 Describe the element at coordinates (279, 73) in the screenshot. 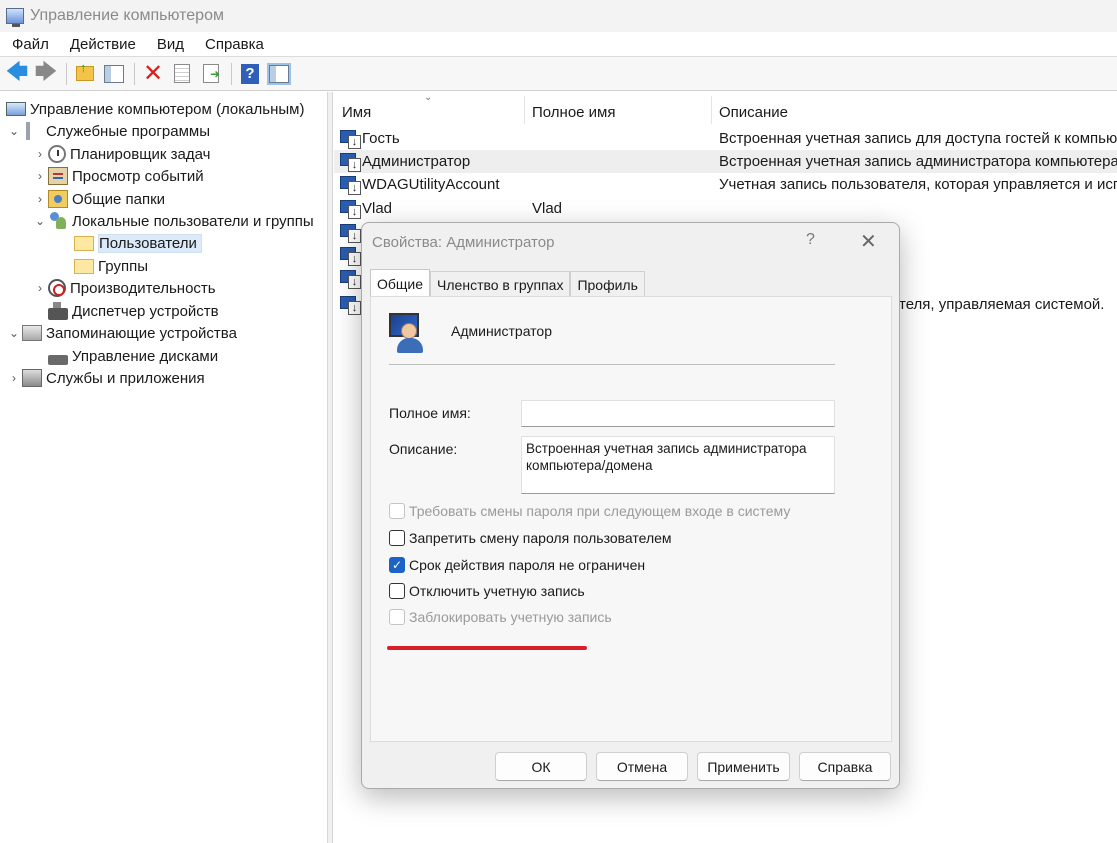

I see `show-action-pane-icon` at that location.